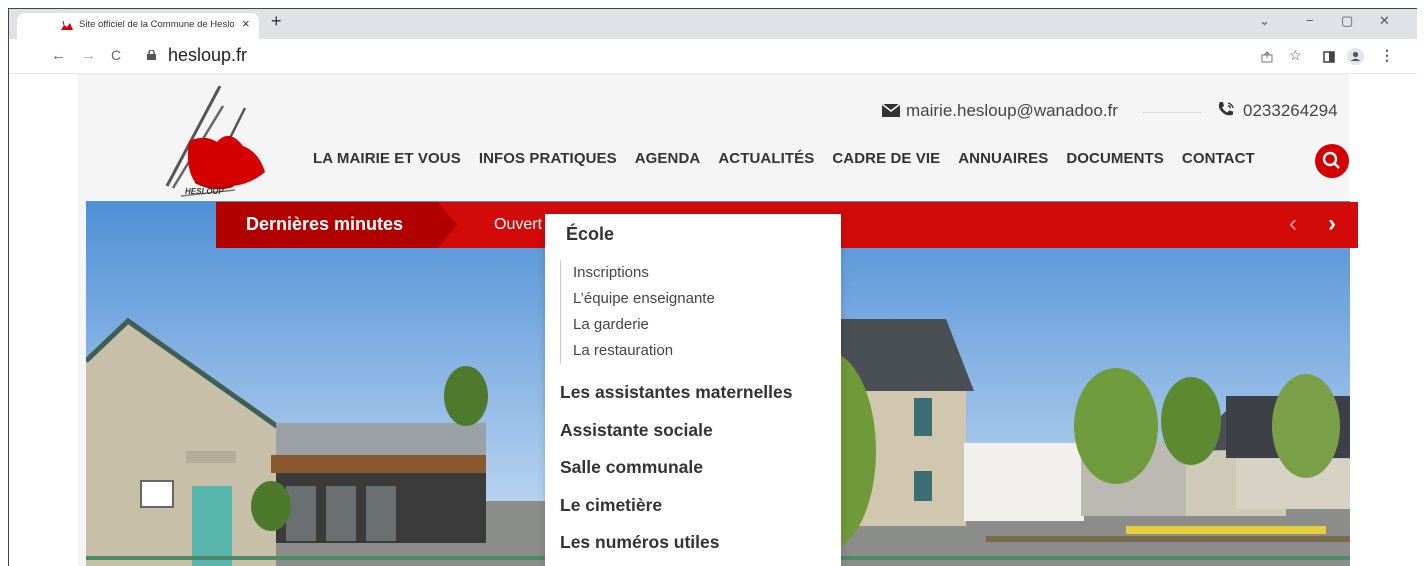  Describe the element at coordinates (1218, 158) in the screenshot. I see `menu-item-contact: CONTACT` at that location.